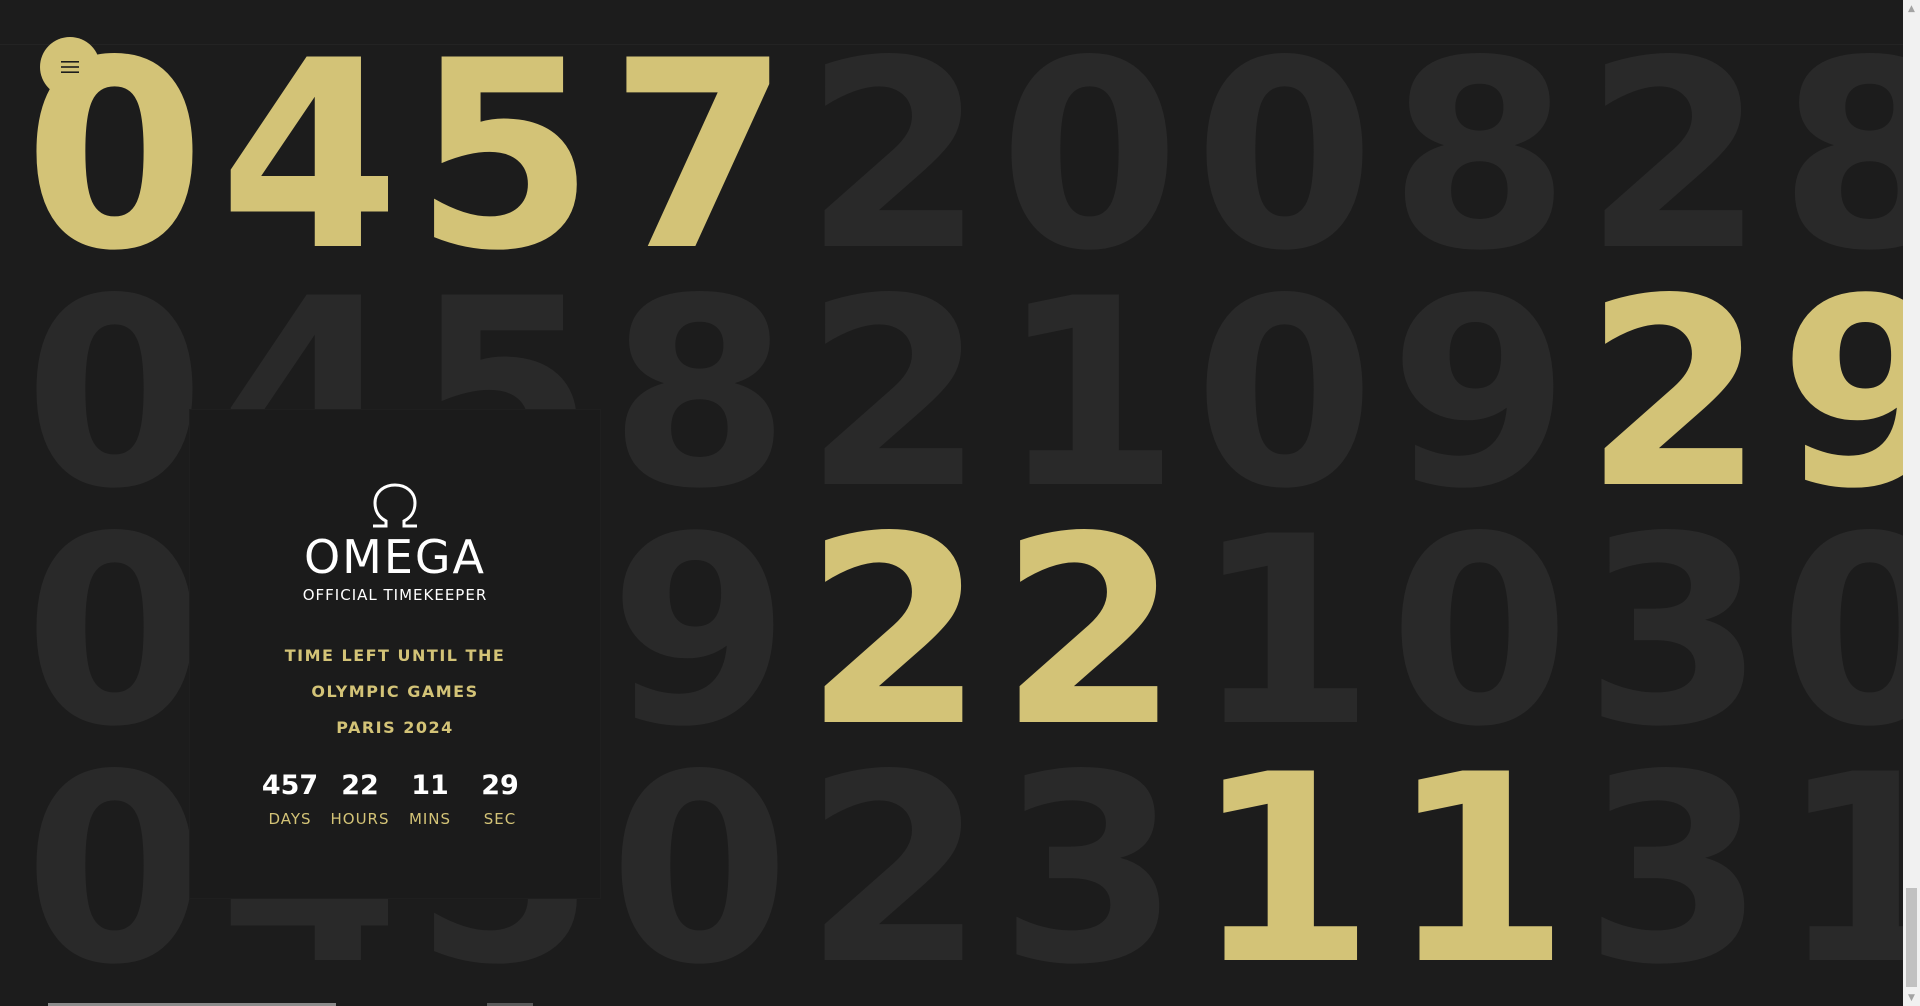 The image size is (1920, 1006). I want to click on wall-digit: 4, so click(309, 157).